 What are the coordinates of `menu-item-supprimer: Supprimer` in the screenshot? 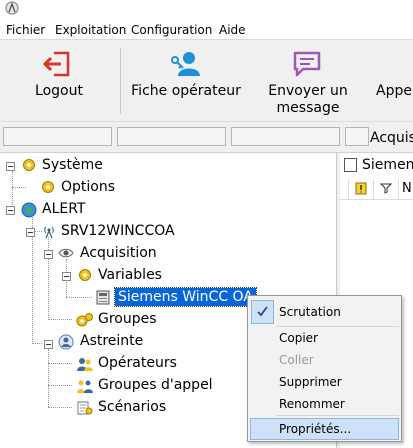 It's located at (310, 382).